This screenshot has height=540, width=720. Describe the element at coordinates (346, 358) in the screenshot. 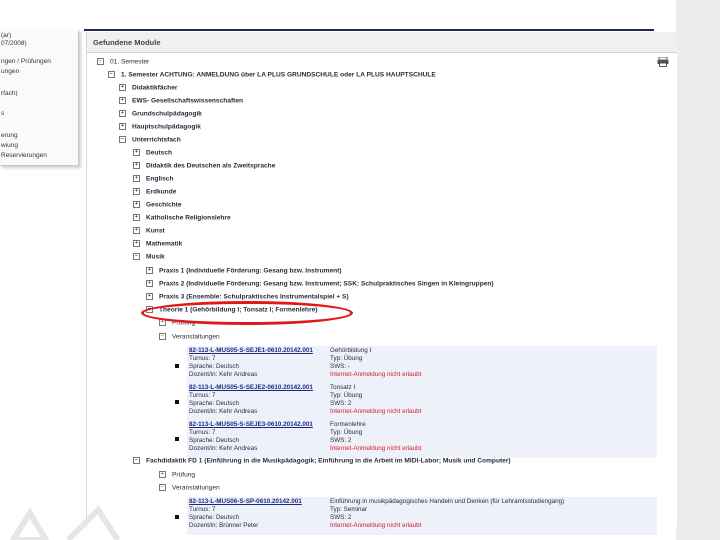

I see `course-typ: Typ: Übung` at that location.